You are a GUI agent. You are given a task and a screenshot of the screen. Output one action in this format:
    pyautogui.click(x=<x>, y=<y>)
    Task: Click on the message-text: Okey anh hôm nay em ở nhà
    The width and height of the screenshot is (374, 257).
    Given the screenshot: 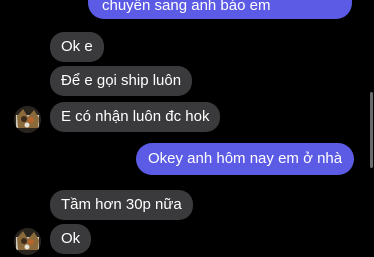 What is the action you would take?
    pyautogui.click(x=245, y=158)
    